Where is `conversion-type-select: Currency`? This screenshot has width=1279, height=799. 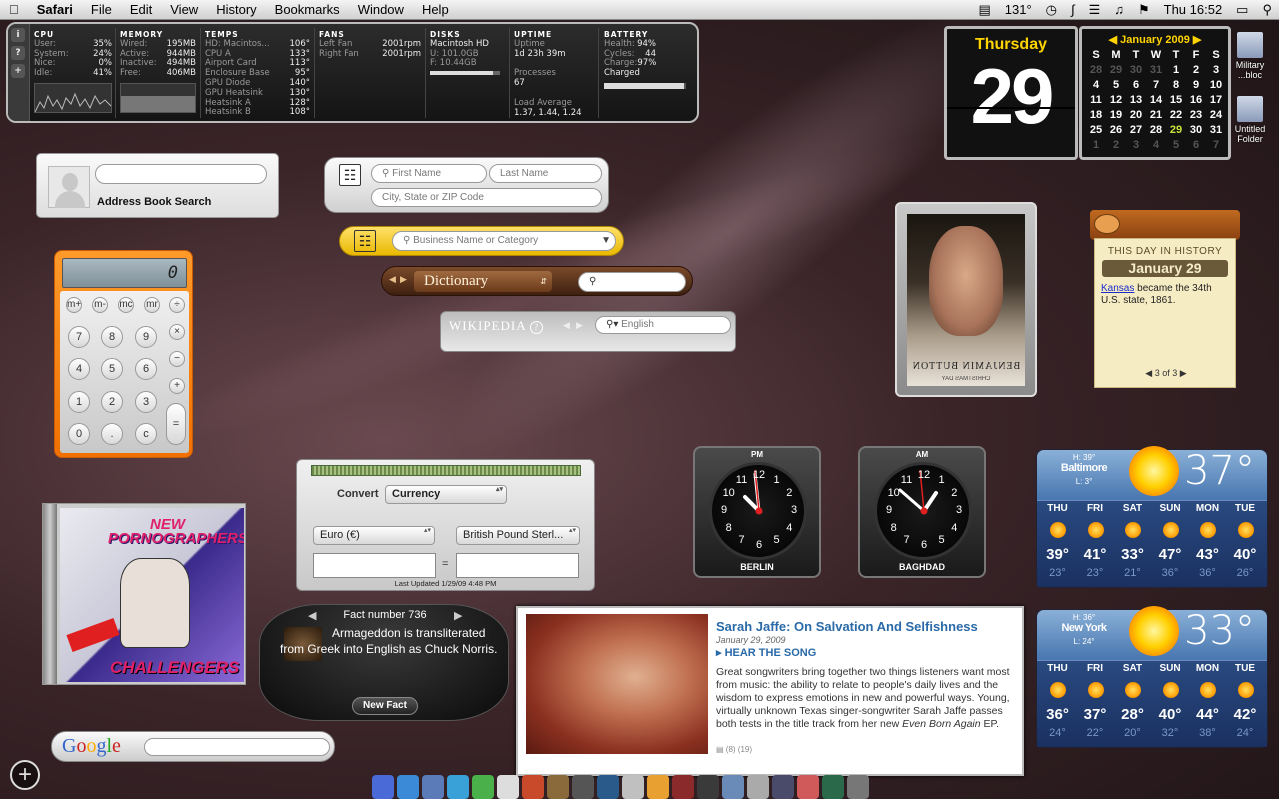 conversion-type-select: Currency is located at coordinates (446, 494).